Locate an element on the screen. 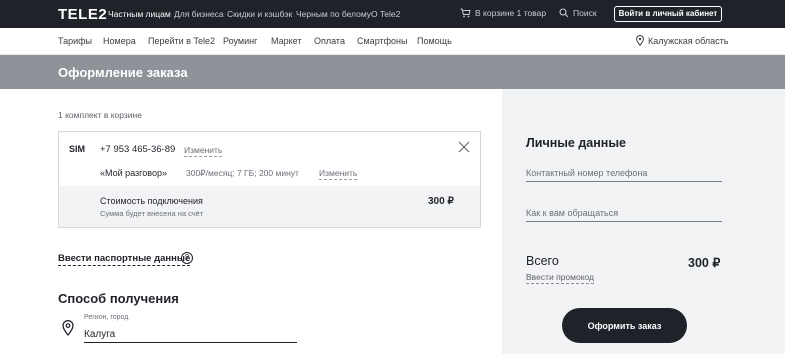  fee-price: 300 ₽ is located at coordinates (441, 201).